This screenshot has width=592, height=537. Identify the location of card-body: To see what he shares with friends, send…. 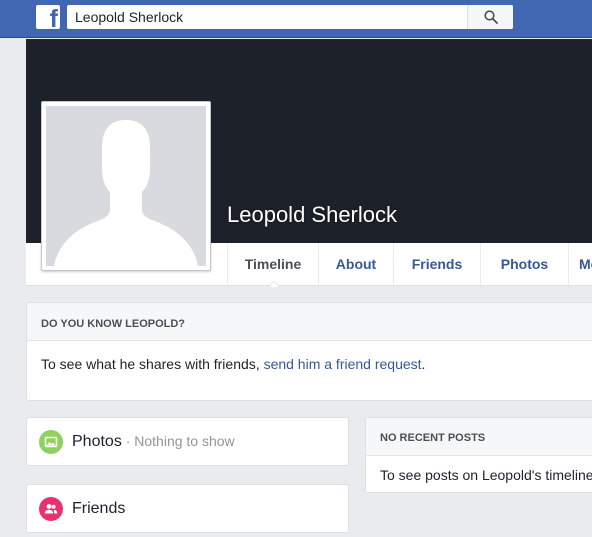
(233, 364).